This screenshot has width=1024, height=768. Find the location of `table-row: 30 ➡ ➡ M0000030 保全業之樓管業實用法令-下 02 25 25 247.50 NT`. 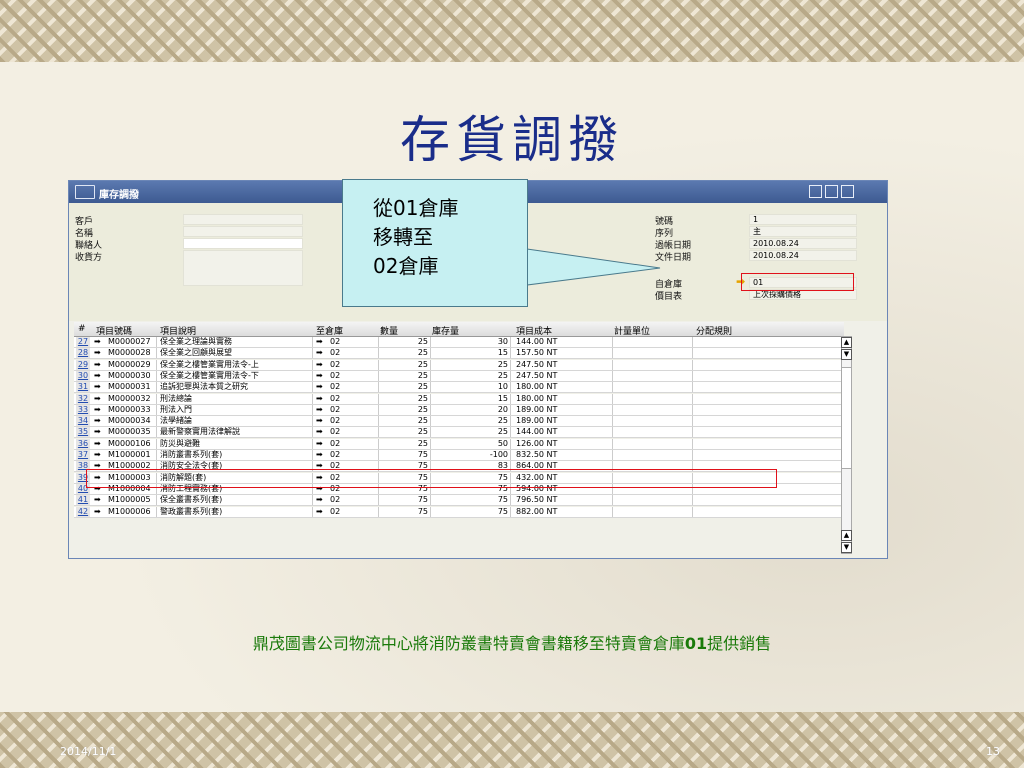

table-row: 30 ➡ ➡ M0000030 保全業之樓管業實用法令-下 02 25 25 247.50 NT is located at coordinates (459, 376).